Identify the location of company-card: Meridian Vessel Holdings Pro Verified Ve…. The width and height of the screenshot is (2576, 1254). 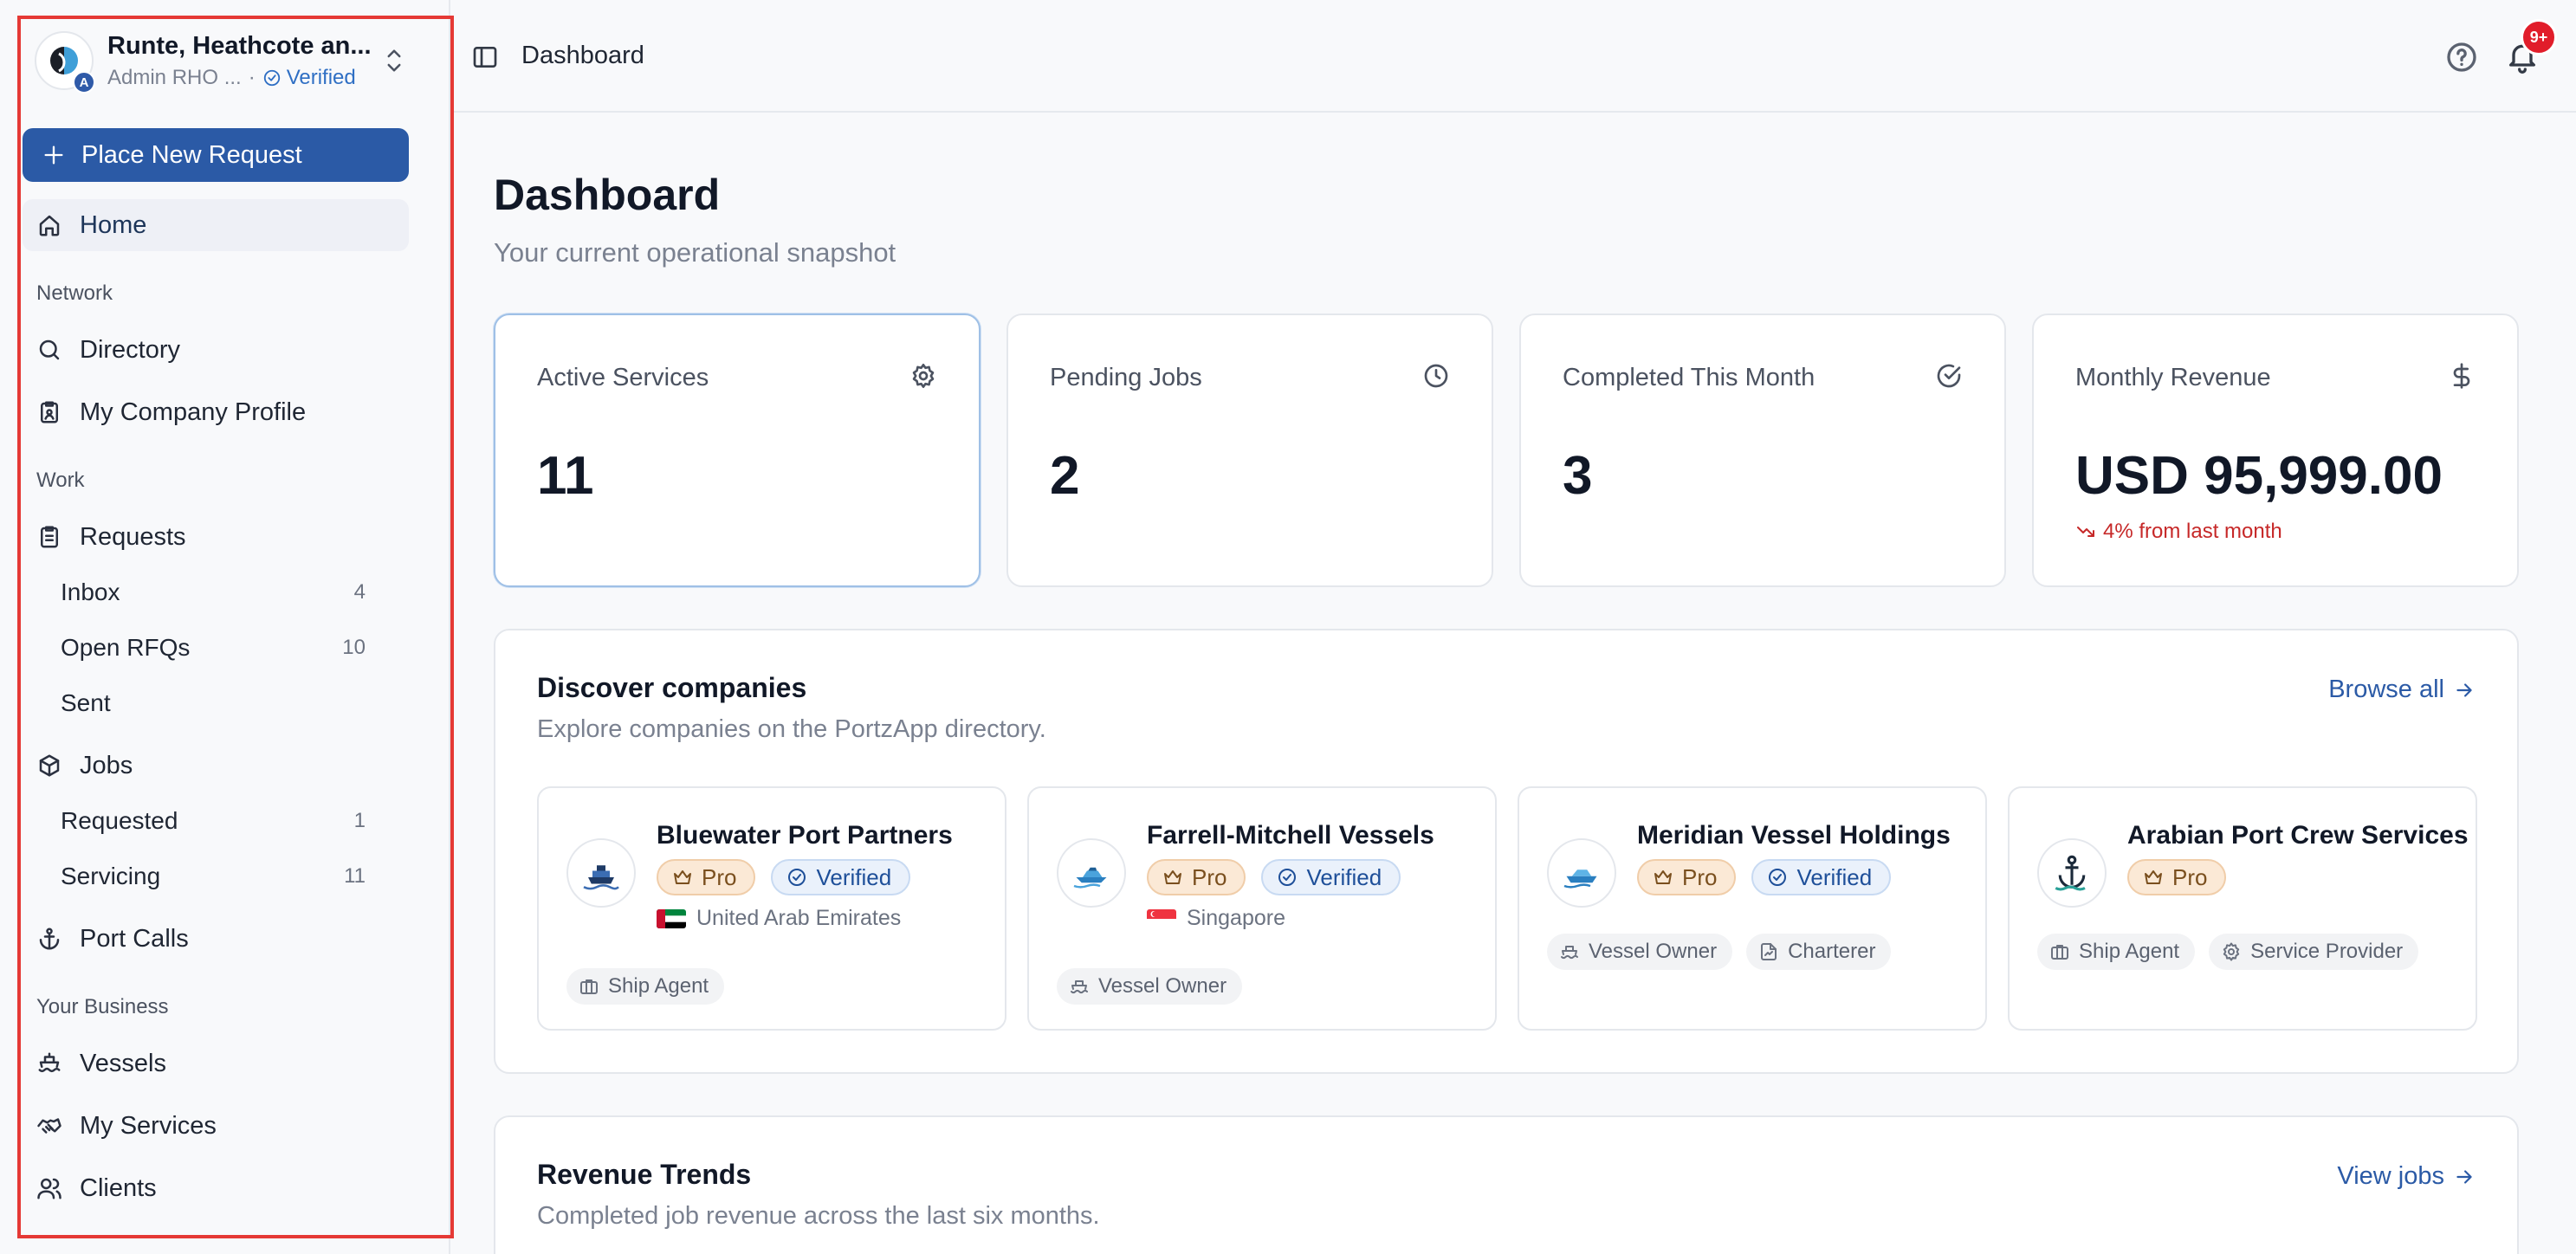
(1752, 908).